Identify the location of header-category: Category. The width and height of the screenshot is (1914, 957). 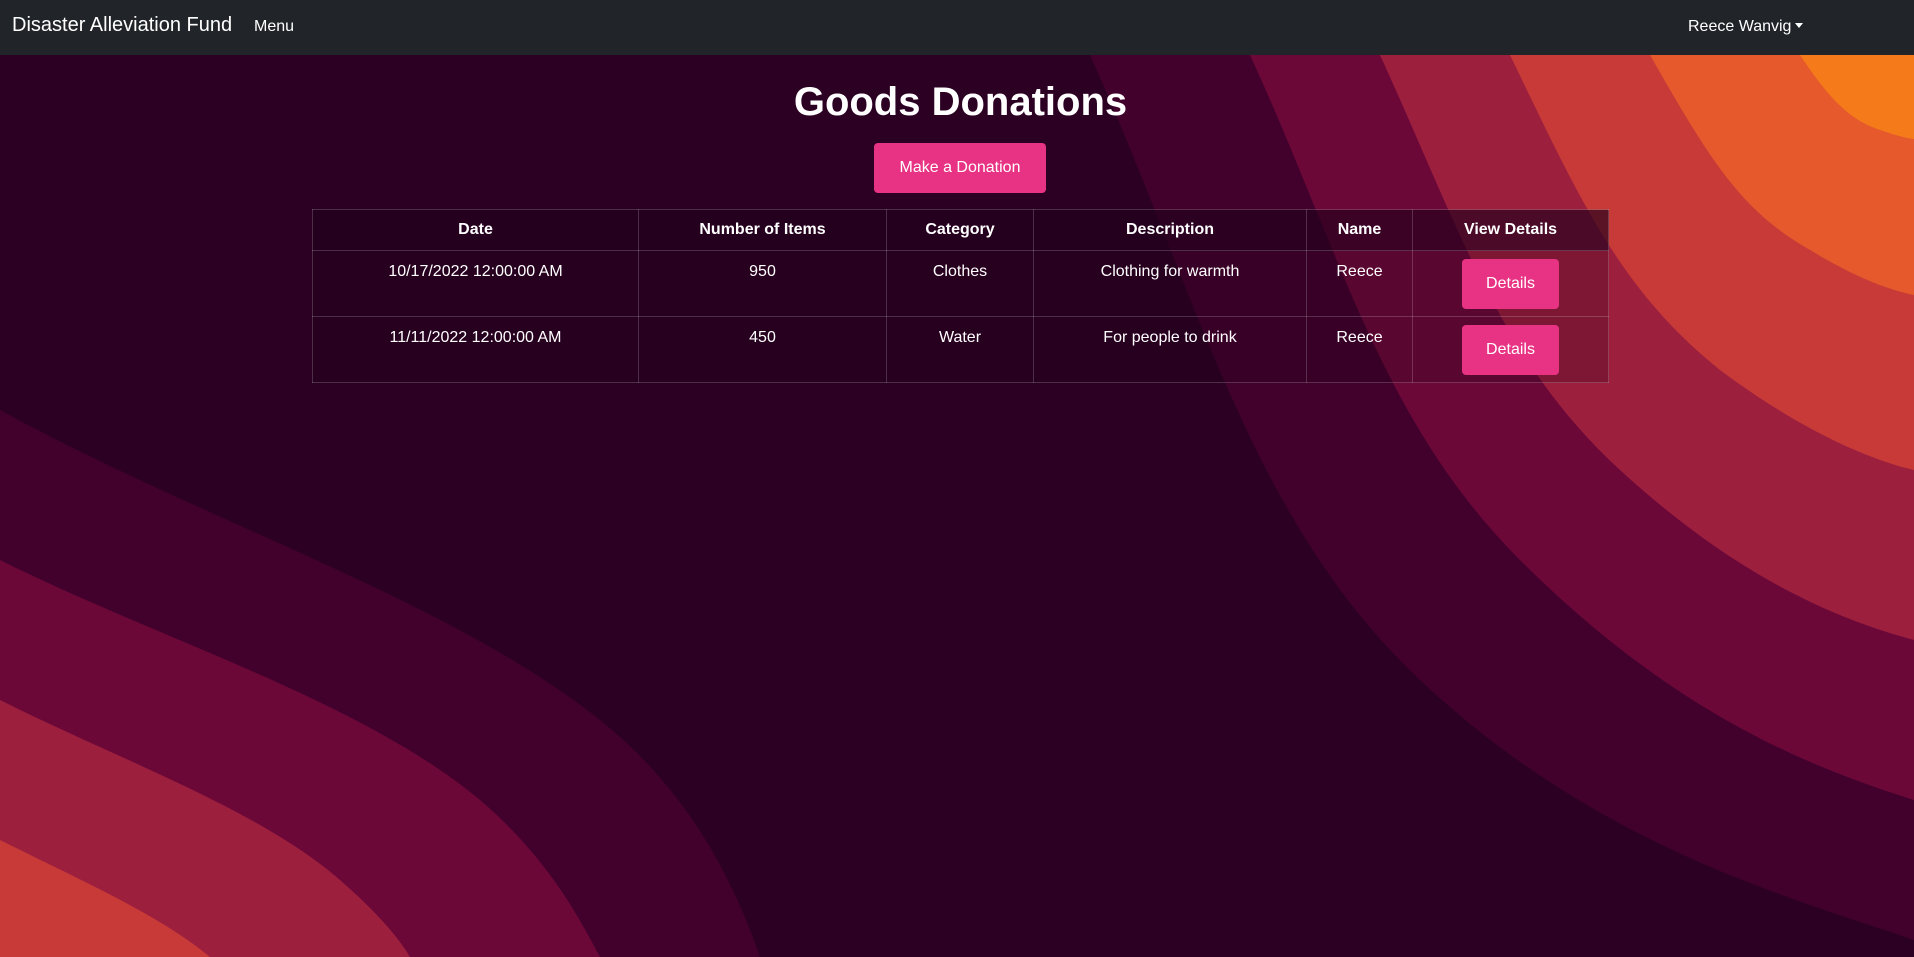
(960, 230).